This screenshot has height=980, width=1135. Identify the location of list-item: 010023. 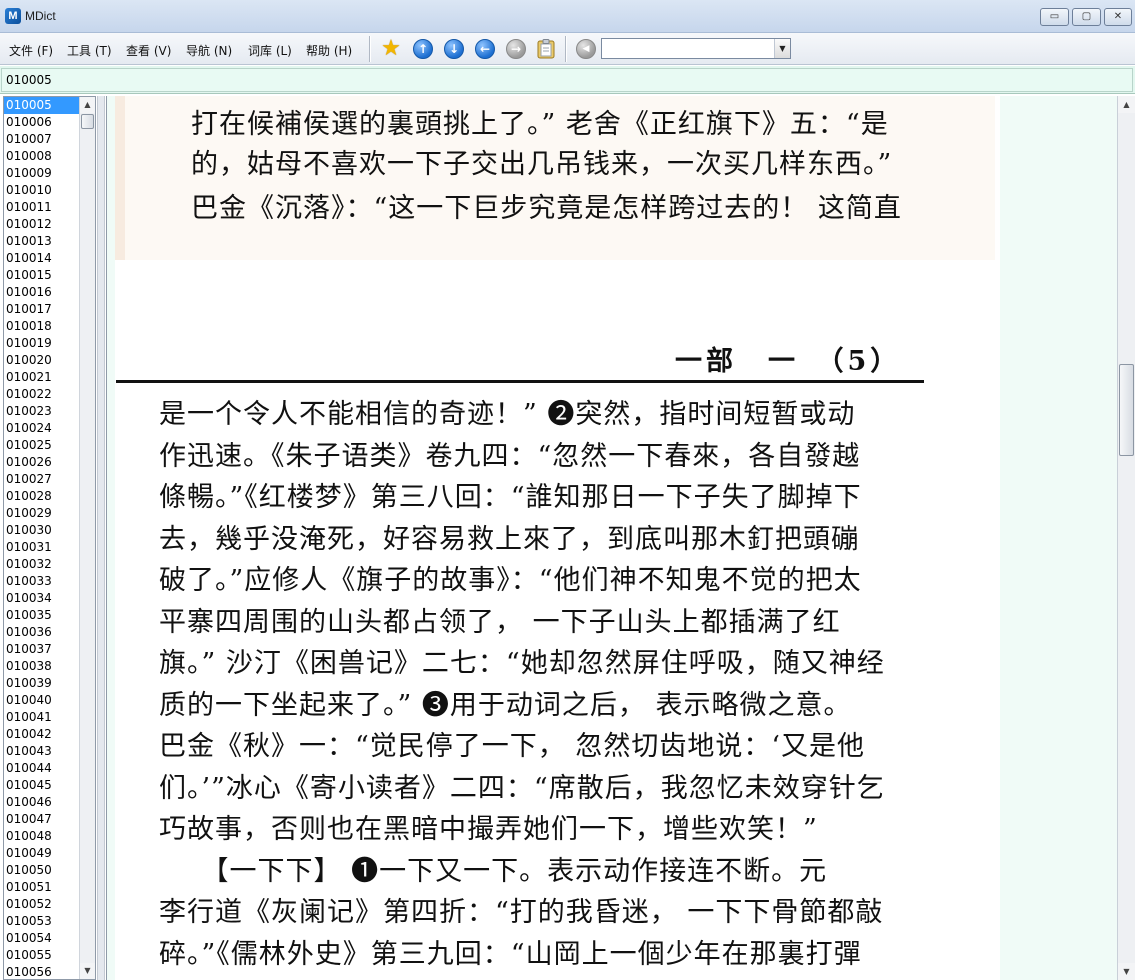
(42, 411).